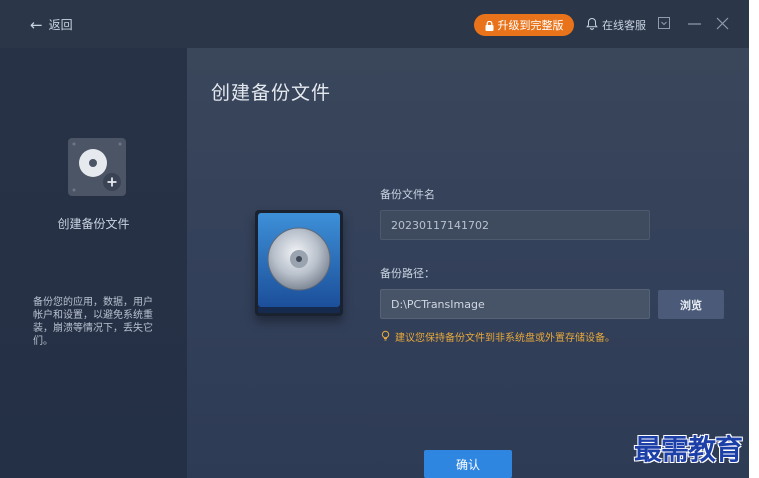 The height and width of the screenshot is (478, 759). Describe the element at coordinates (530, 25) in the screenshot. I see `upgrade-label: 升级到完整版` at that location.